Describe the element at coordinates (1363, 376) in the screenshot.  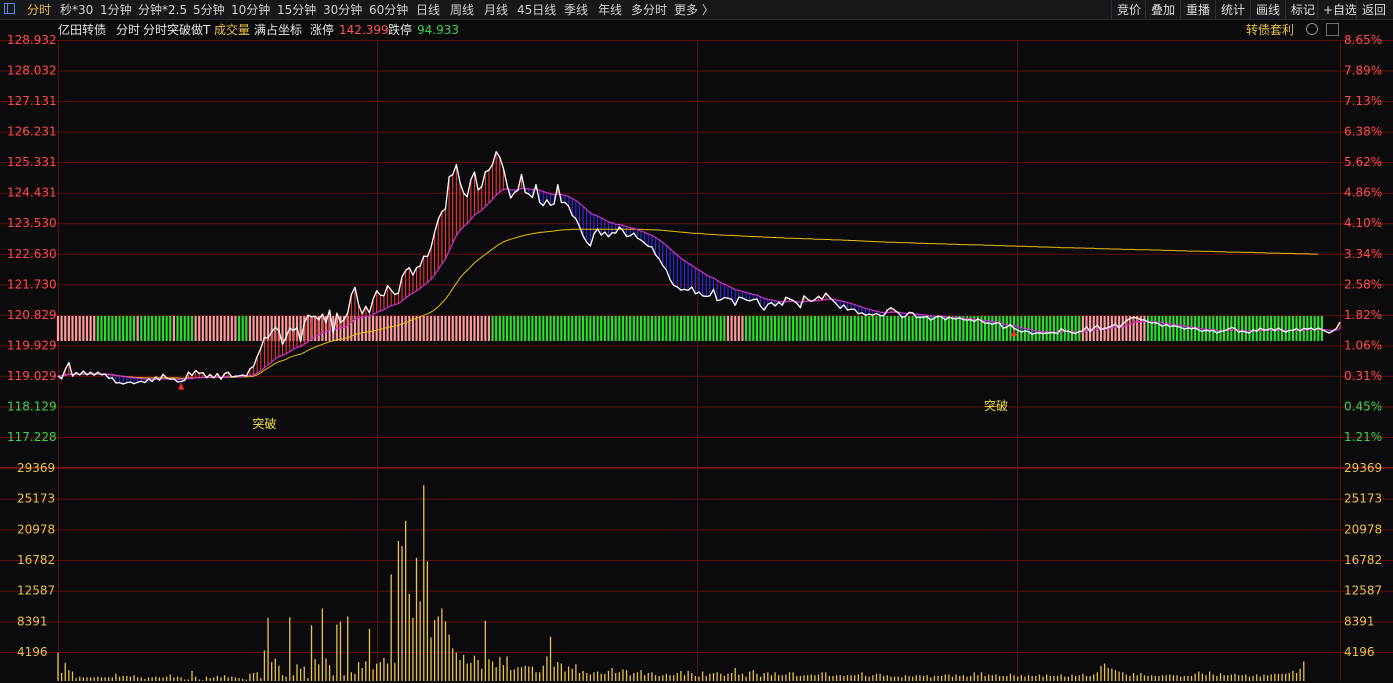
I see `pct-axis-label: 0.31%` at that location.